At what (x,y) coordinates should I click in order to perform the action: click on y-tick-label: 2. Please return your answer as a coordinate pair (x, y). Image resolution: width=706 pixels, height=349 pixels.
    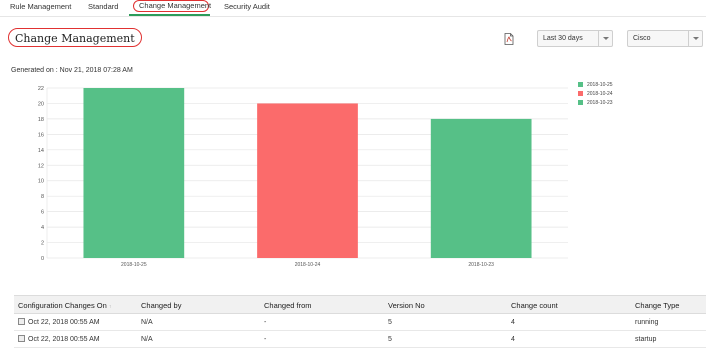
    Looking at the image, I should click on (42, 244).